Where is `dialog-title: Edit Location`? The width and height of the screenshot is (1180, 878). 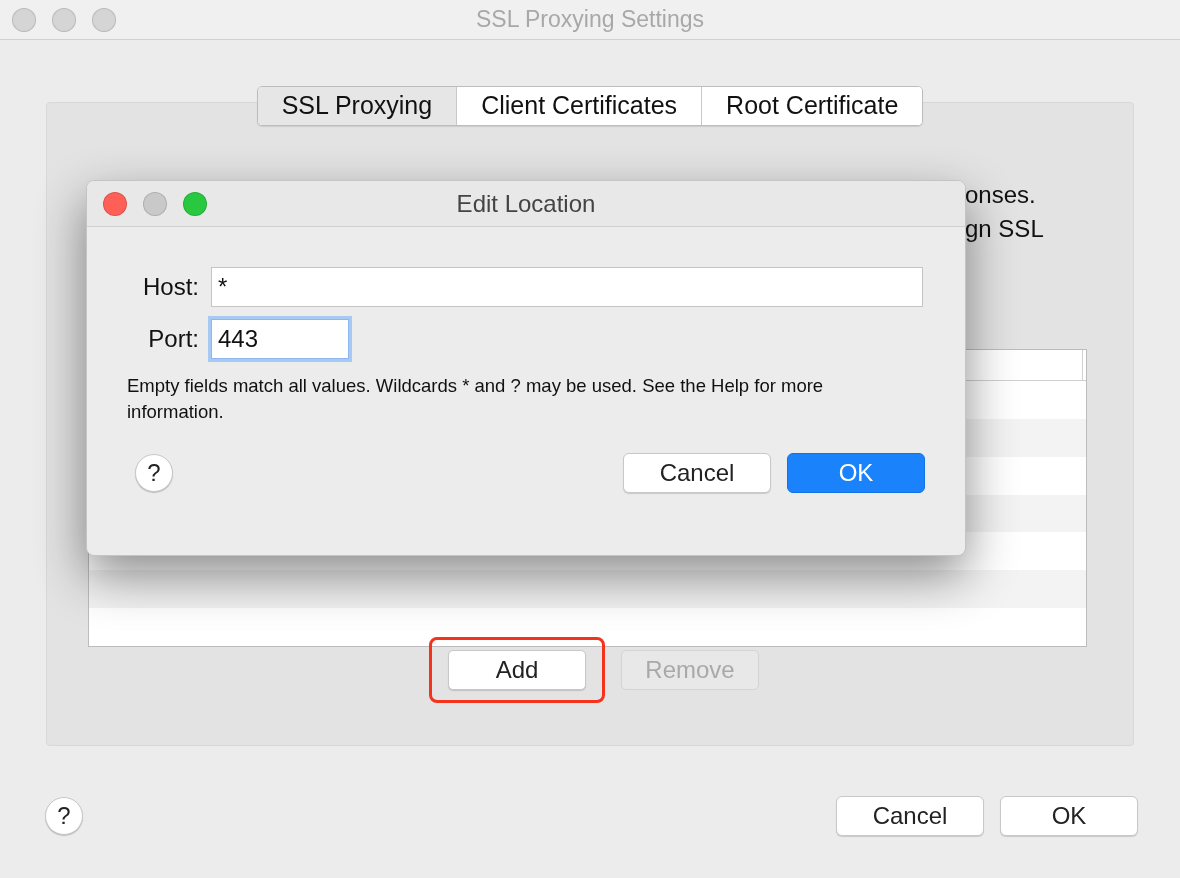 dialog-title: Edit Location is located at coordinates (526, 203).